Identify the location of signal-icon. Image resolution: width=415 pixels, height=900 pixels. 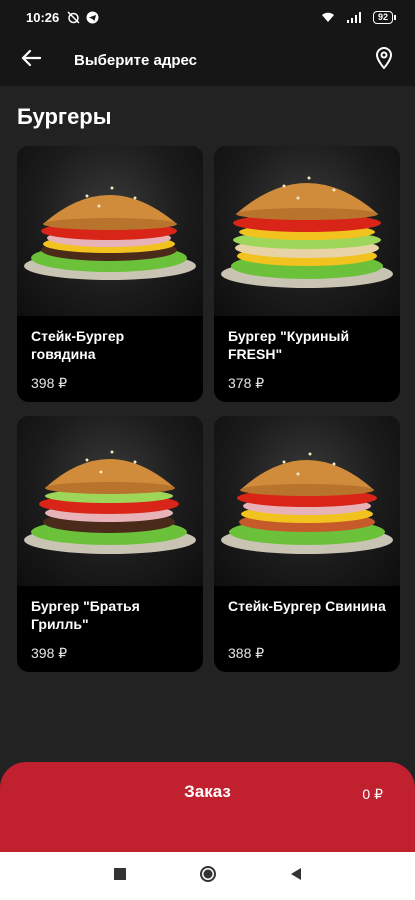
(353, 17).